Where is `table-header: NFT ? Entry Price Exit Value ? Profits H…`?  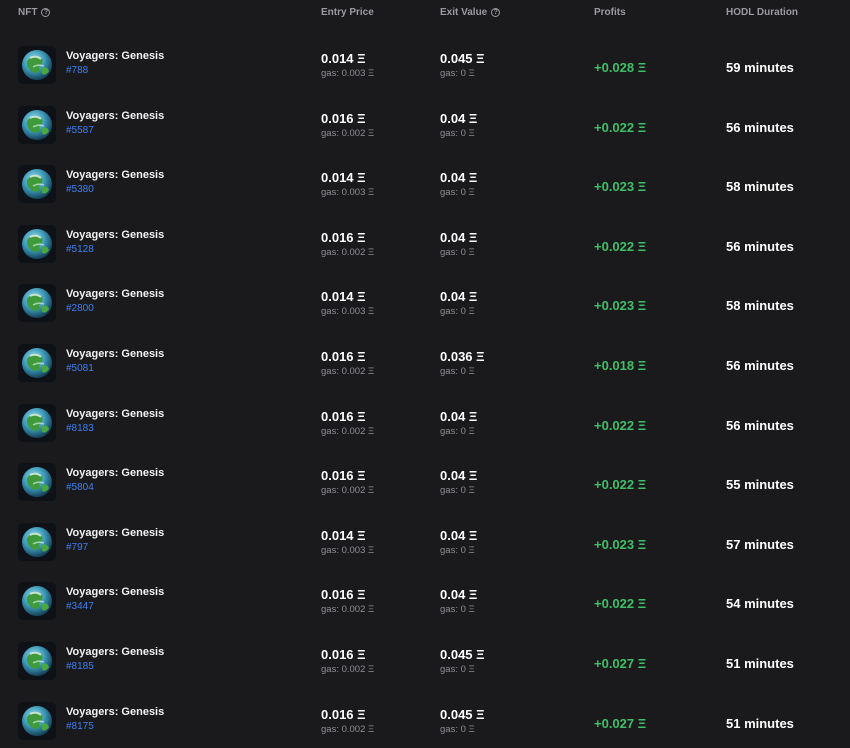 table-header: NFT ? Entry Price Exit Value ? Profits H… is located at coordinates (425, 13).